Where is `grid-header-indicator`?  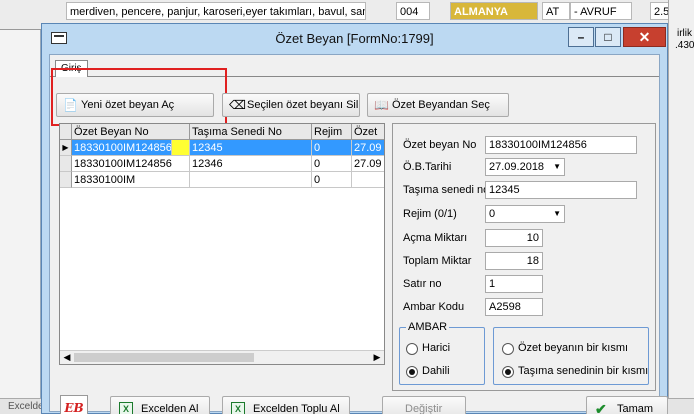 grid-header-indicator is located at coordinates (66, 132).